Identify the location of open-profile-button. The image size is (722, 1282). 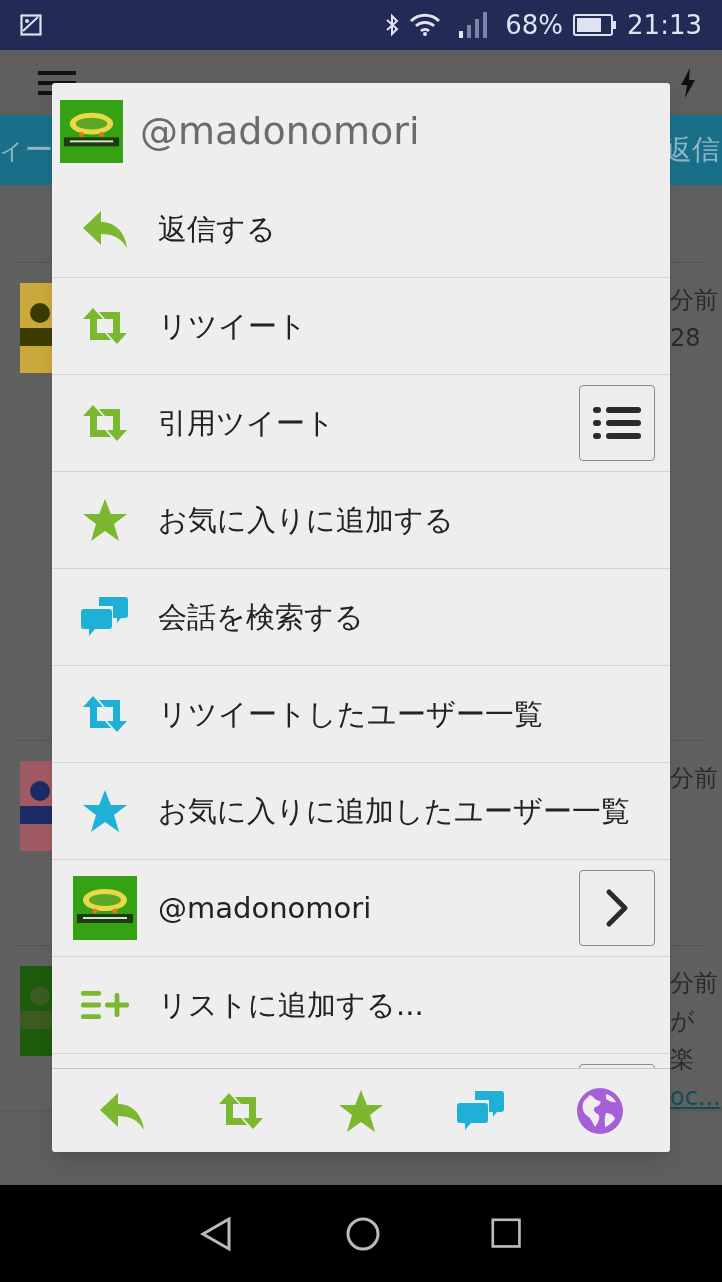
(617, 908).